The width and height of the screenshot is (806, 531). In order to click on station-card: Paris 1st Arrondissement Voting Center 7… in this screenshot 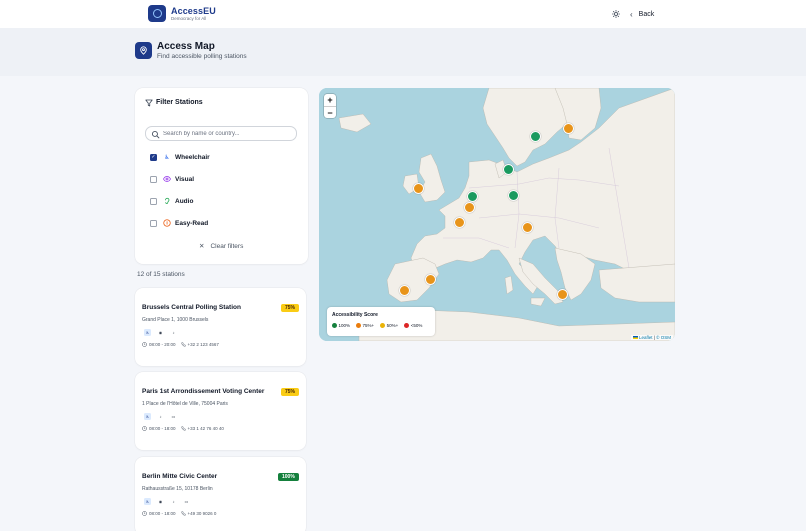, I will do `click(220, 411)`.